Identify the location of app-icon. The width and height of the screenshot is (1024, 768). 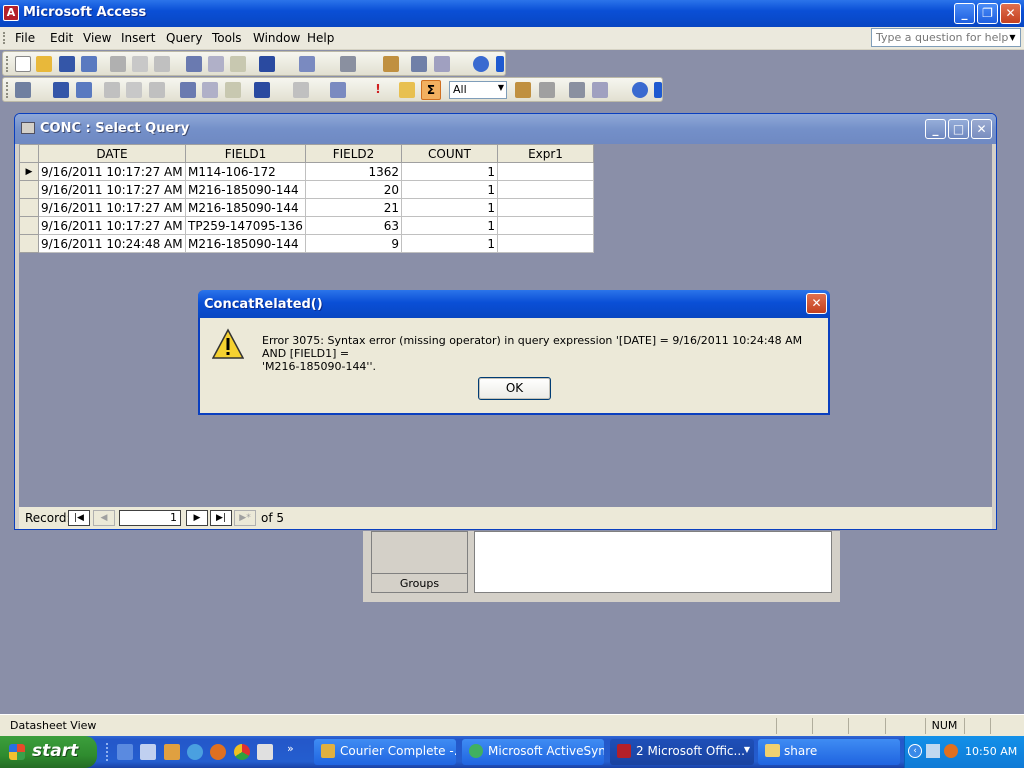
(172, 752).